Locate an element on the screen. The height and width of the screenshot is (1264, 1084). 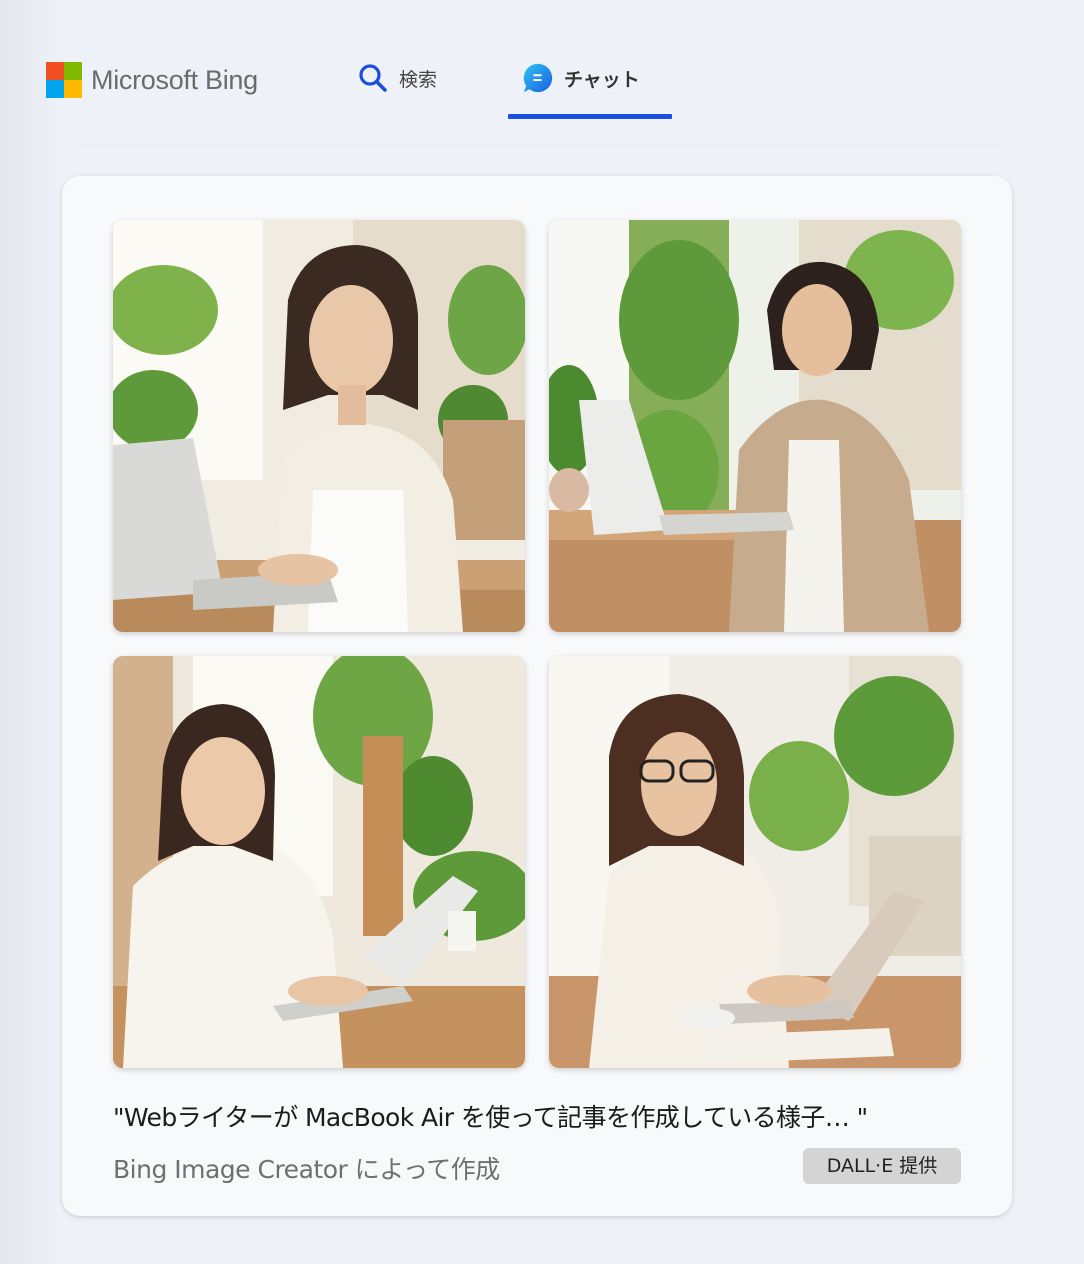
active-tab-indicator is located at coordinates (590, 116).